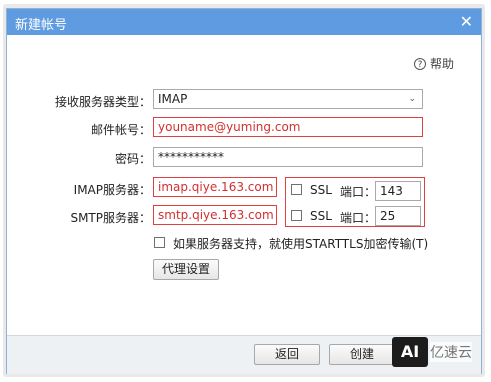 The image size is (491, 382). Describe the element at coordinates (244, 22) in the screenshot. I see `titlebar: 新建帐号 ✕` at that location.